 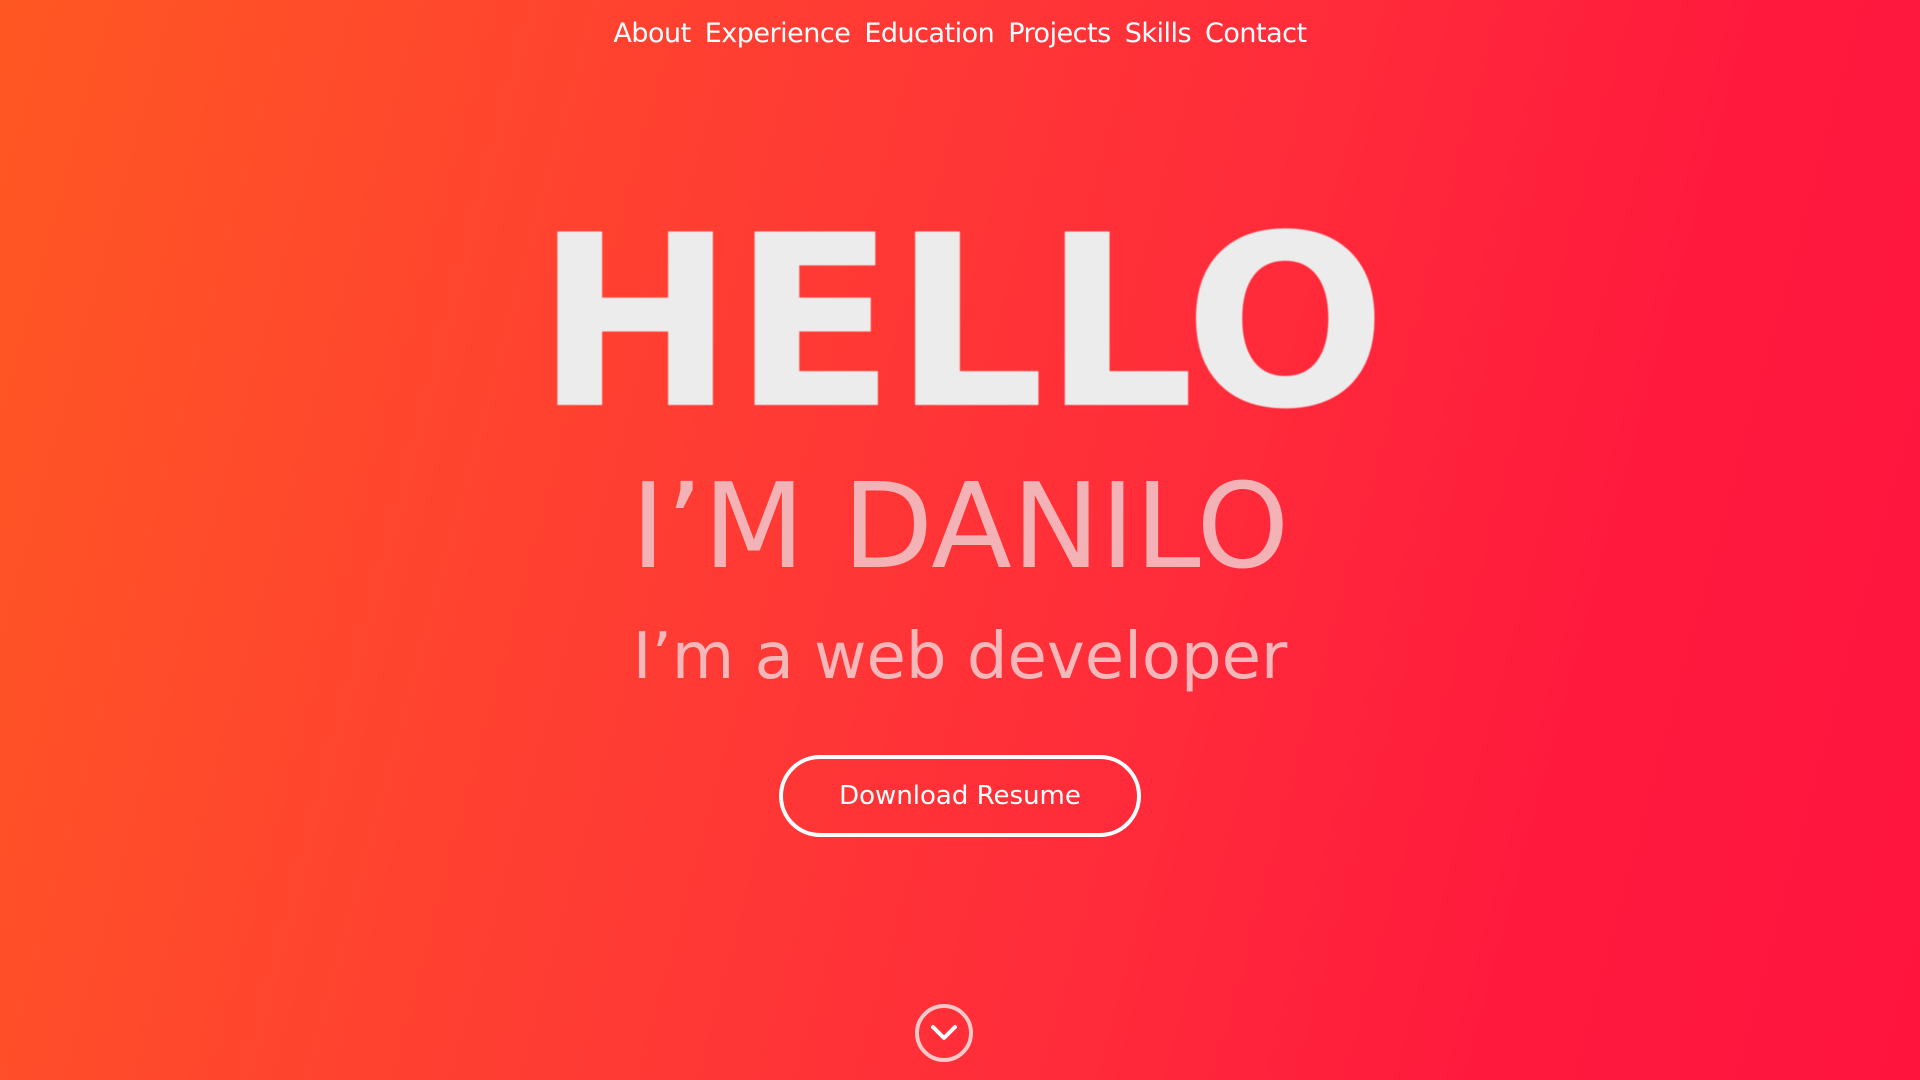 What do you see at coordinates (1158, 33) in the screenshot?
I see `nav-skills-link: Skills` at bounding box center [1158, 33].